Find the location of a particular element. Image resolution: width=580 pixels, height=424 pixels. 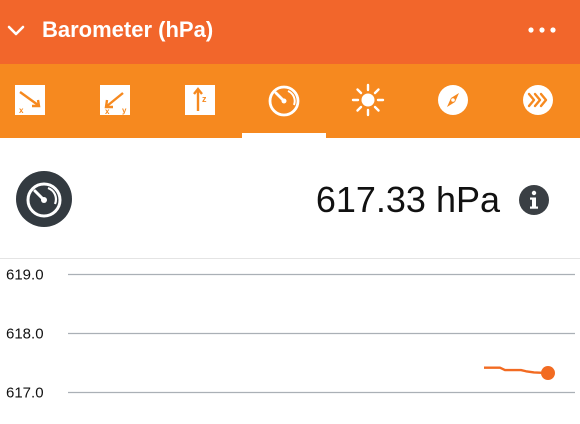

tool-more-sensors is located at coordinates (538, 100).